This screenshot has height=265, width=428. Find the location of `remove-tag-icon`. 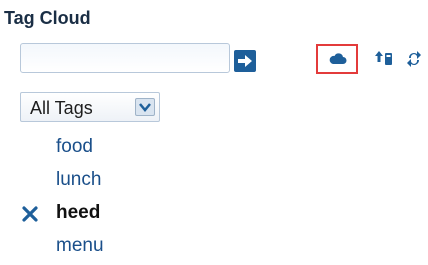

remove-tag-icon is located at coordinates (30, 216).